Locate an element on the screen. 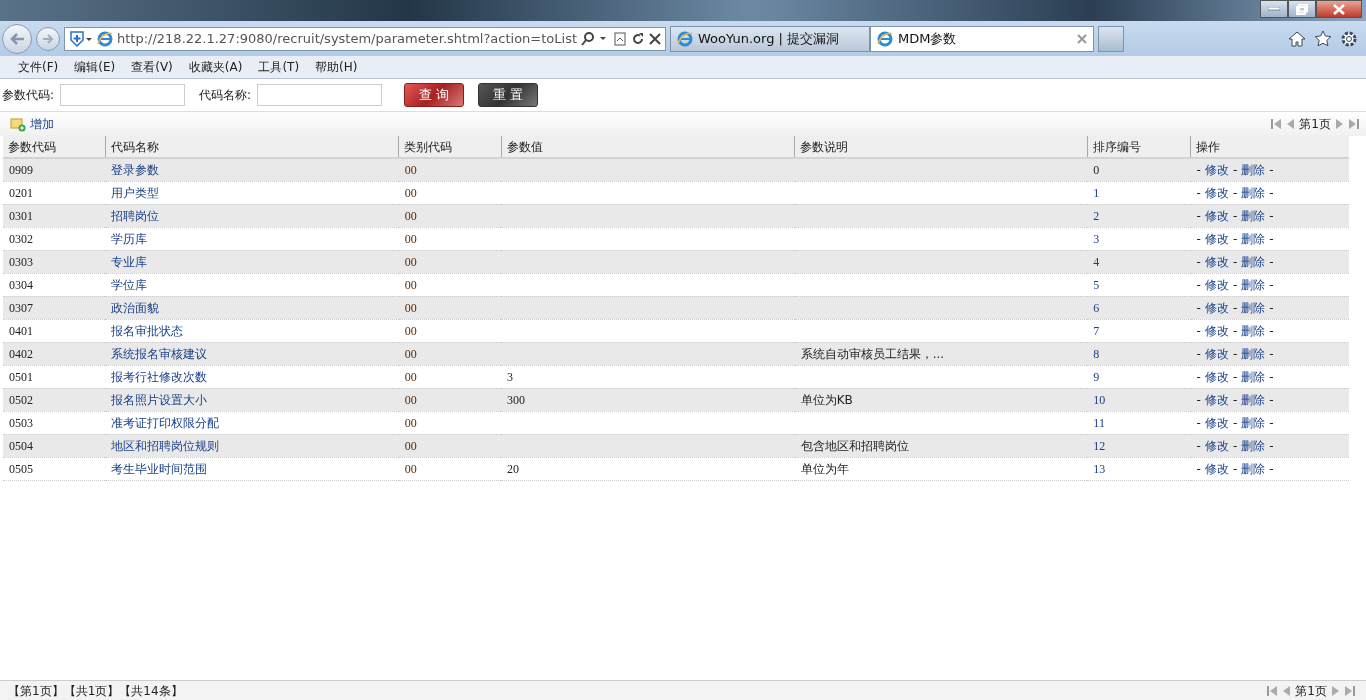 This screenshot has width=1366, height=700. table-link: 登录参数 is located at coordinates (135, 169).